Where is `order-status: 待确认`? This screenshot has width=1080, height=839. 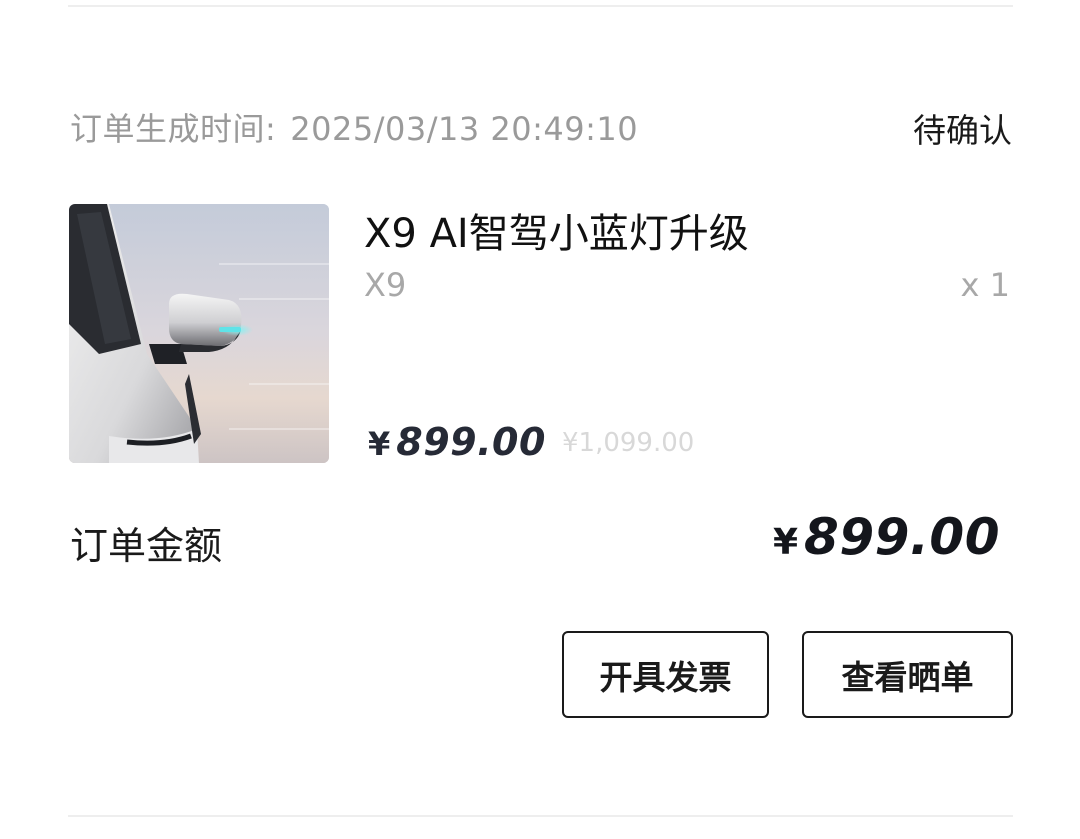
order-status: 待确认 is located at coordinates (962, 130).